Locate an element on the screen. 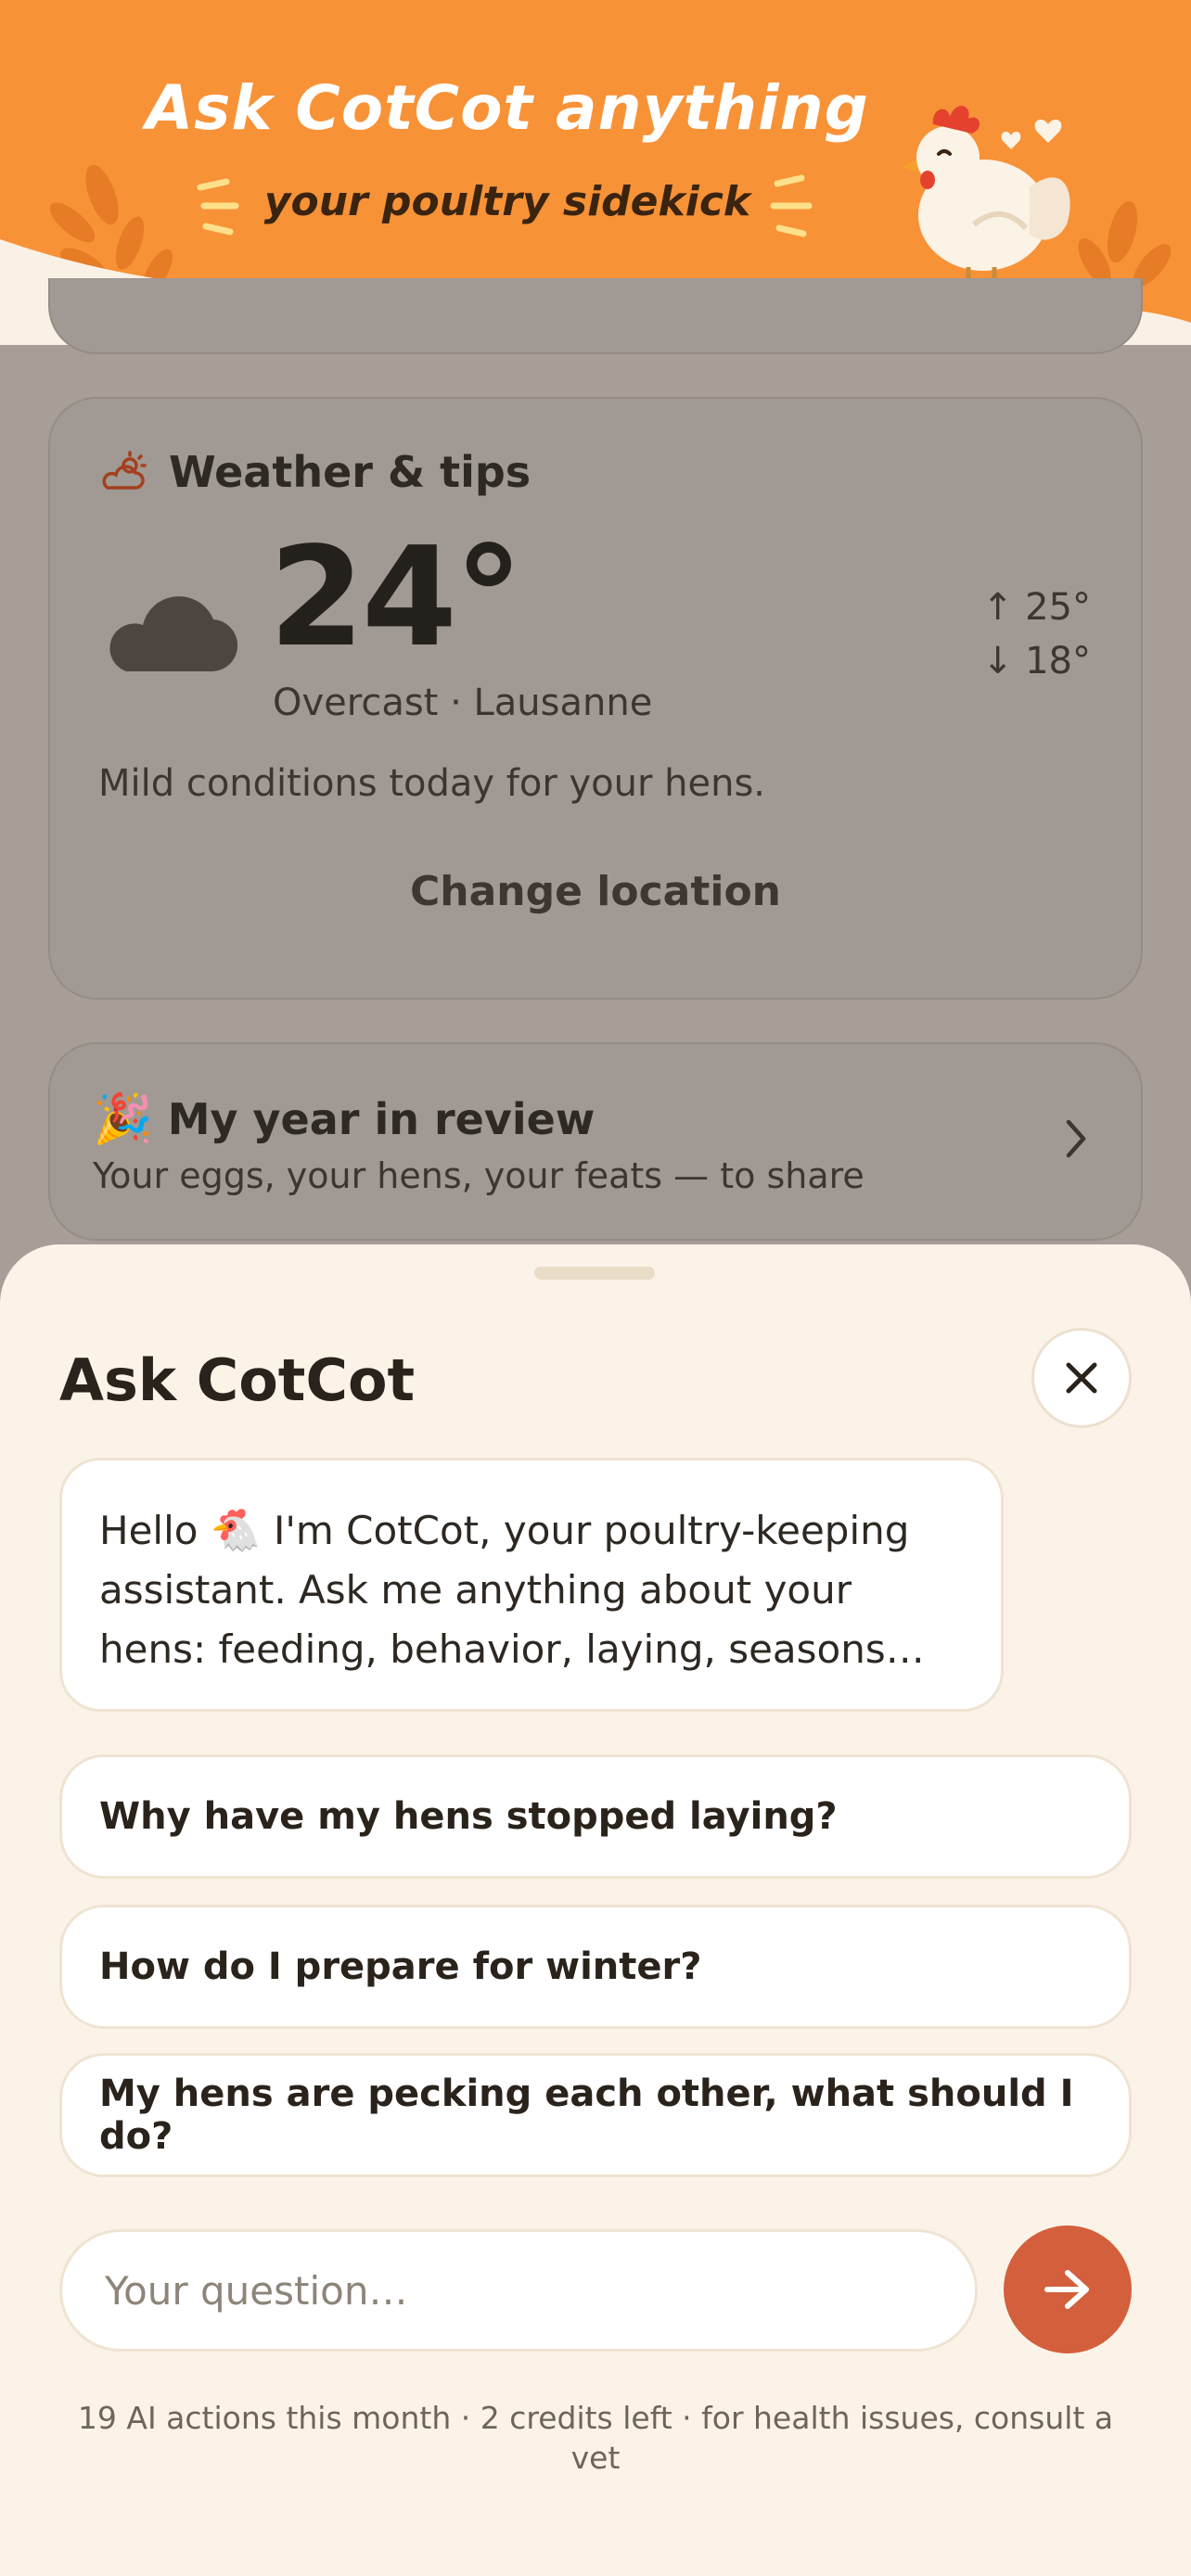 This screenshot has height=2576, width=1191. banner-subtitle: your poultry sidekick is located at coordinates (507, 201).